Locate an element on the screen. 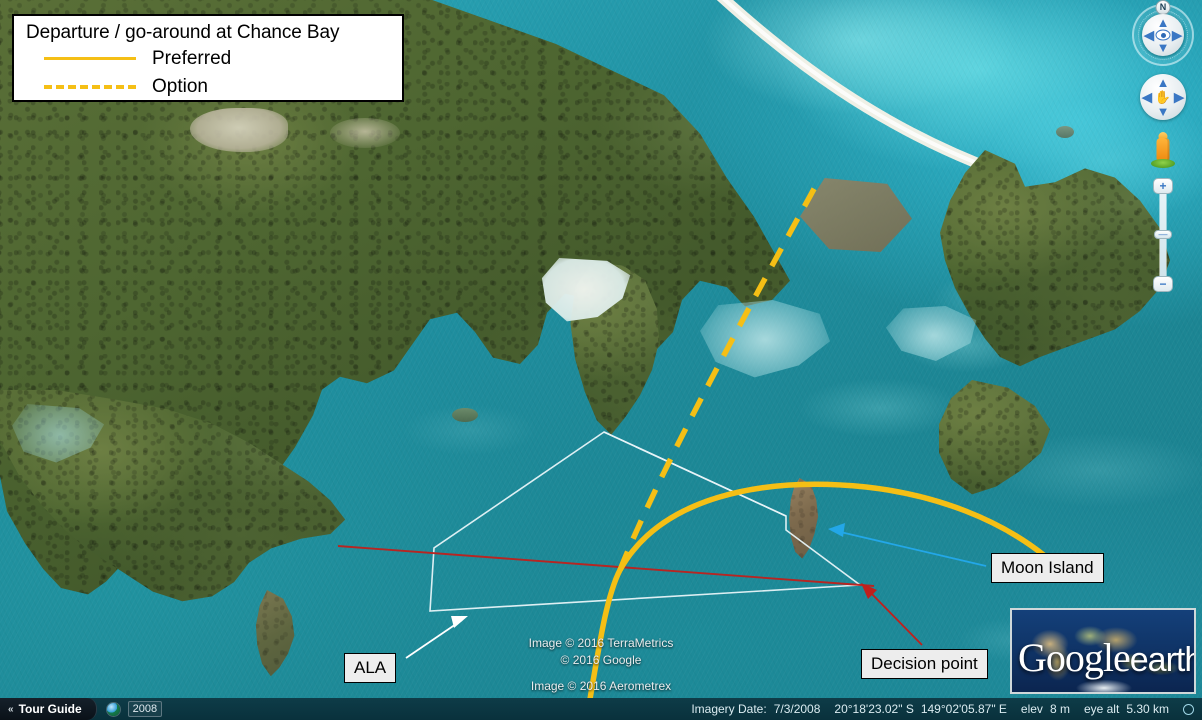 This screenshot has height=720, width=1202. north-indicator-icon: N is located at coordinates (1163, 7).